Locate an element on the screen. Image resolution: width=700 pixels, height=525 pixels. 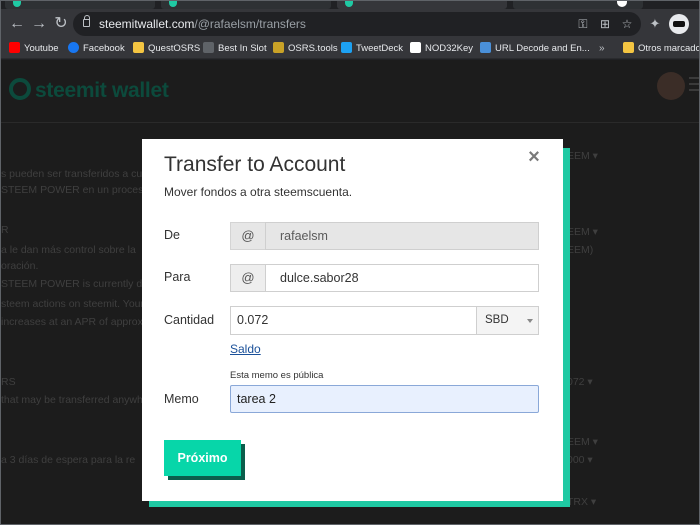
bg-balance-dropdown: 072 ▾ is located at coordinates (580, 382).